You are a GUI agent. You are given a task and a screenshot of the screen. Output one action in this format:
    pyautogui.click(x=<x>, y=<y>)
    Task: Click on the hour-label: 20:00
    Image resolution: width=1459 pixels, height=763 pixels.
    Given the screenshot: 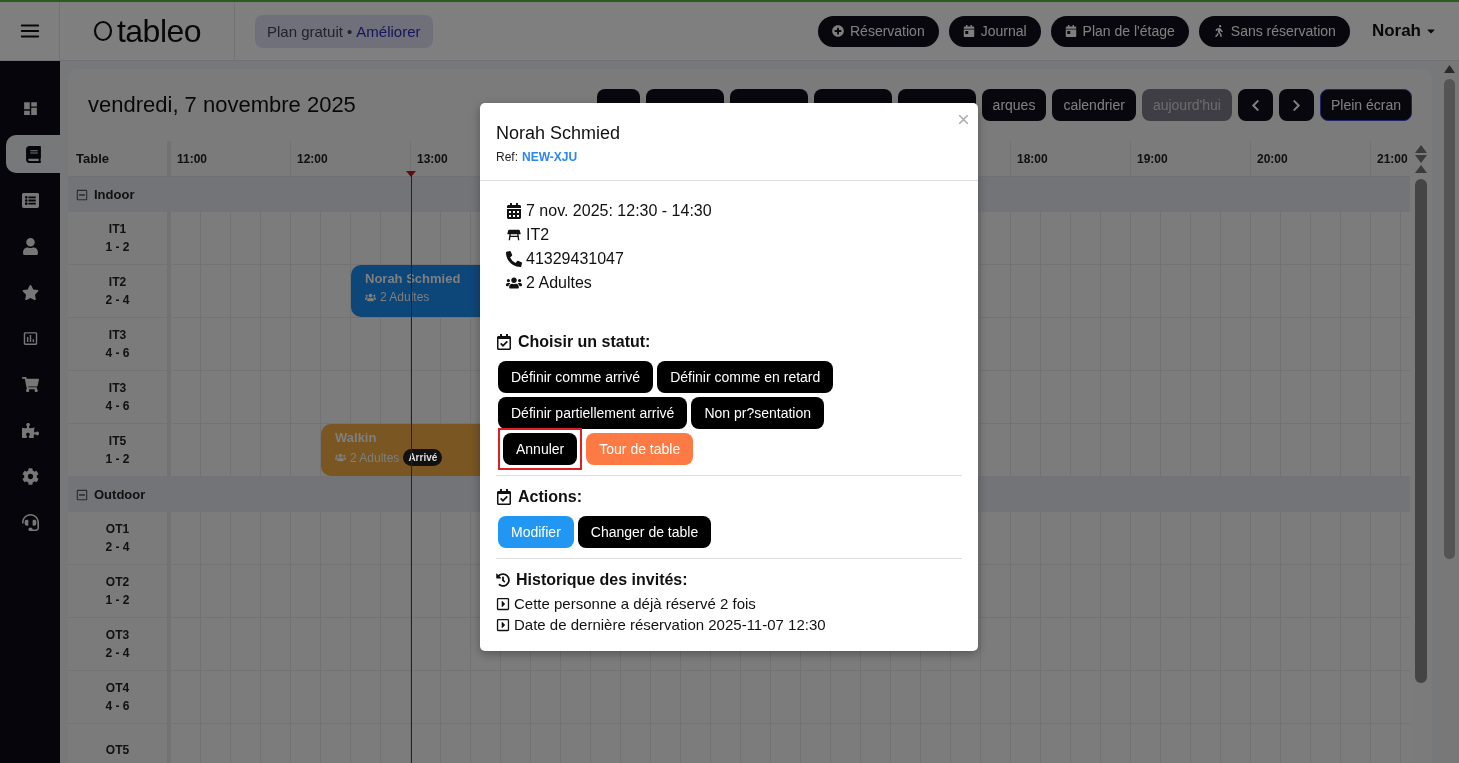 What is the action you would take?
    pyautogui.click(x=1310, y=158)
    